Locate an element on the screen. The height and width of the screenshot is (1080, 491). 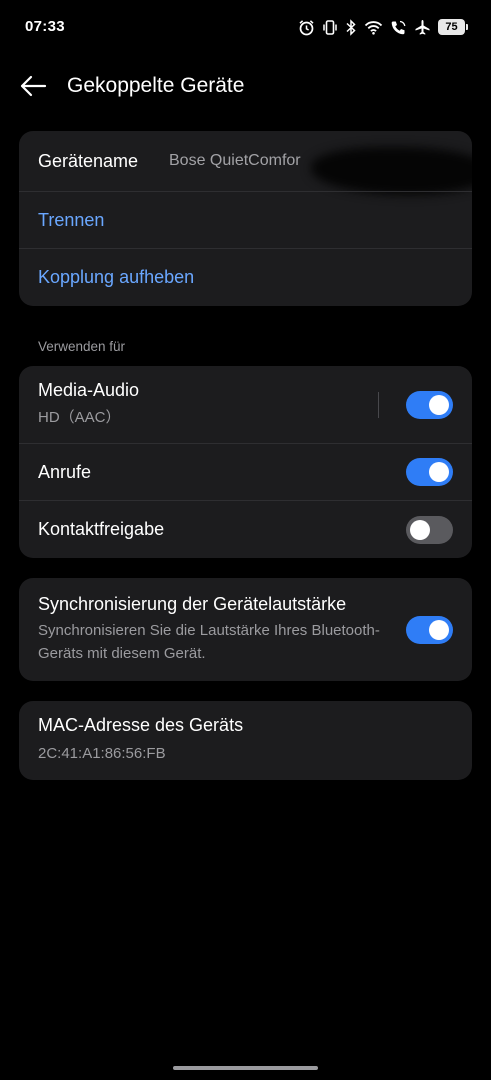
airplane-icon is located at coordinates (422, 27).